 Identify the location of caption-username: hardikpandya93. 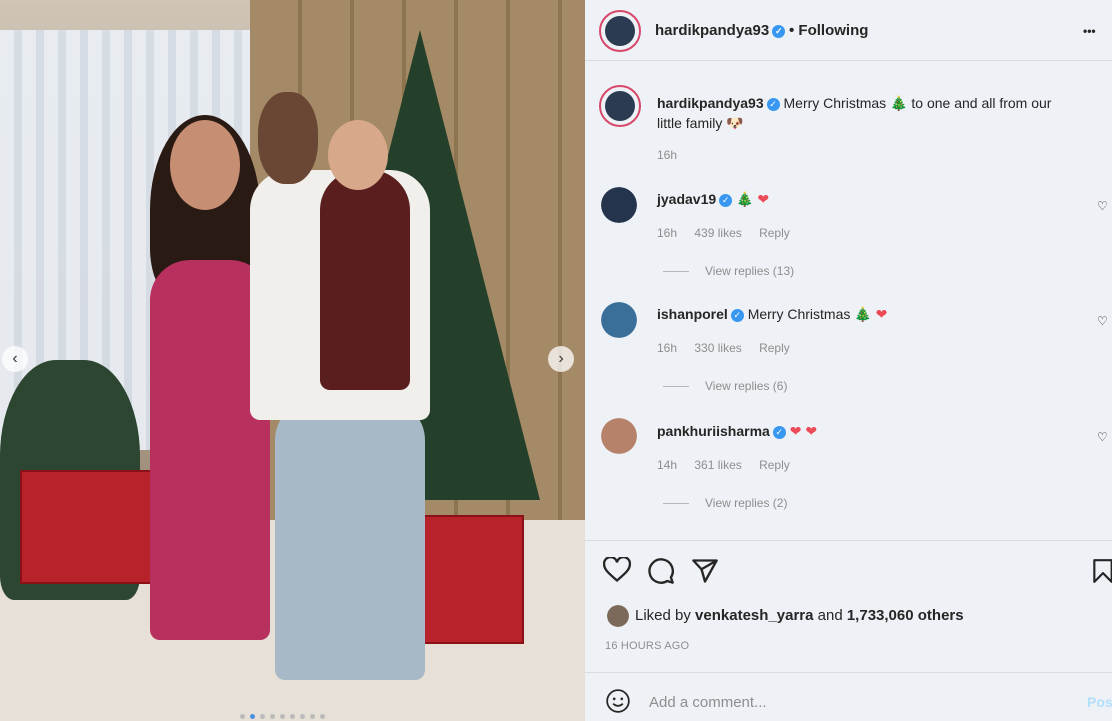
(710, 103).